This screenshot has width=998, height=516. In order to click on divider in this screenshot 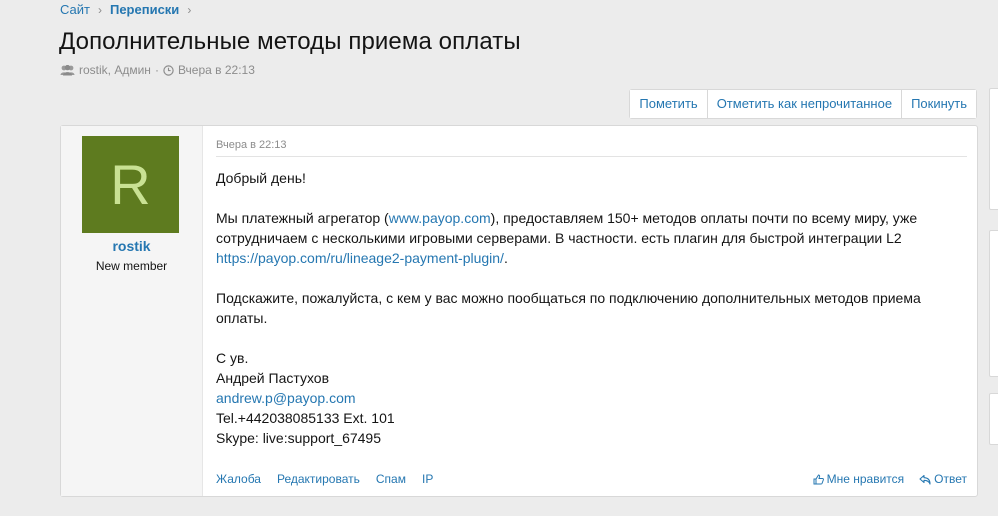, I will do `click(591, 156)`.